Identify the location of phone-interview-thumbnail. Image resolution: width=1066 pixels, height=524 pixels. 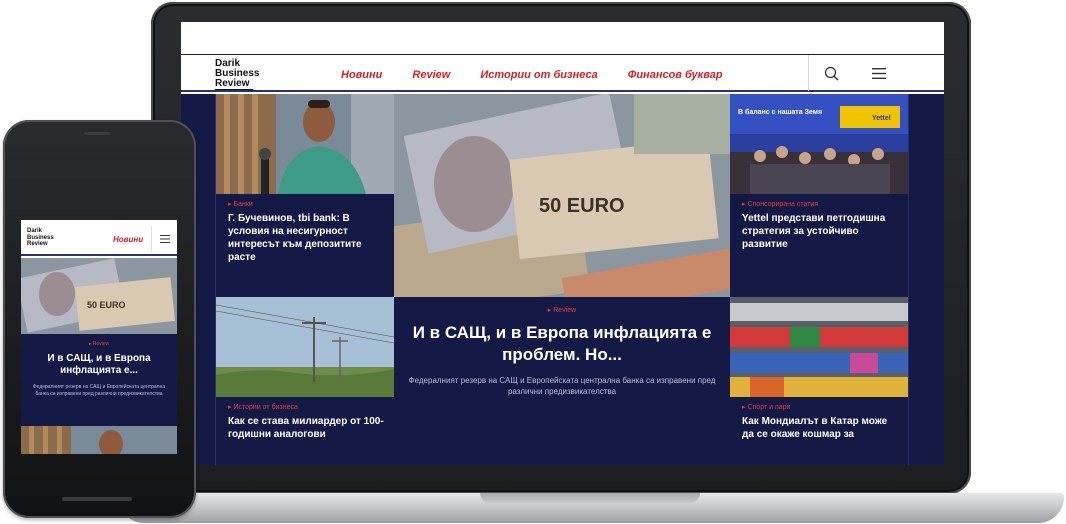
(99, 440).